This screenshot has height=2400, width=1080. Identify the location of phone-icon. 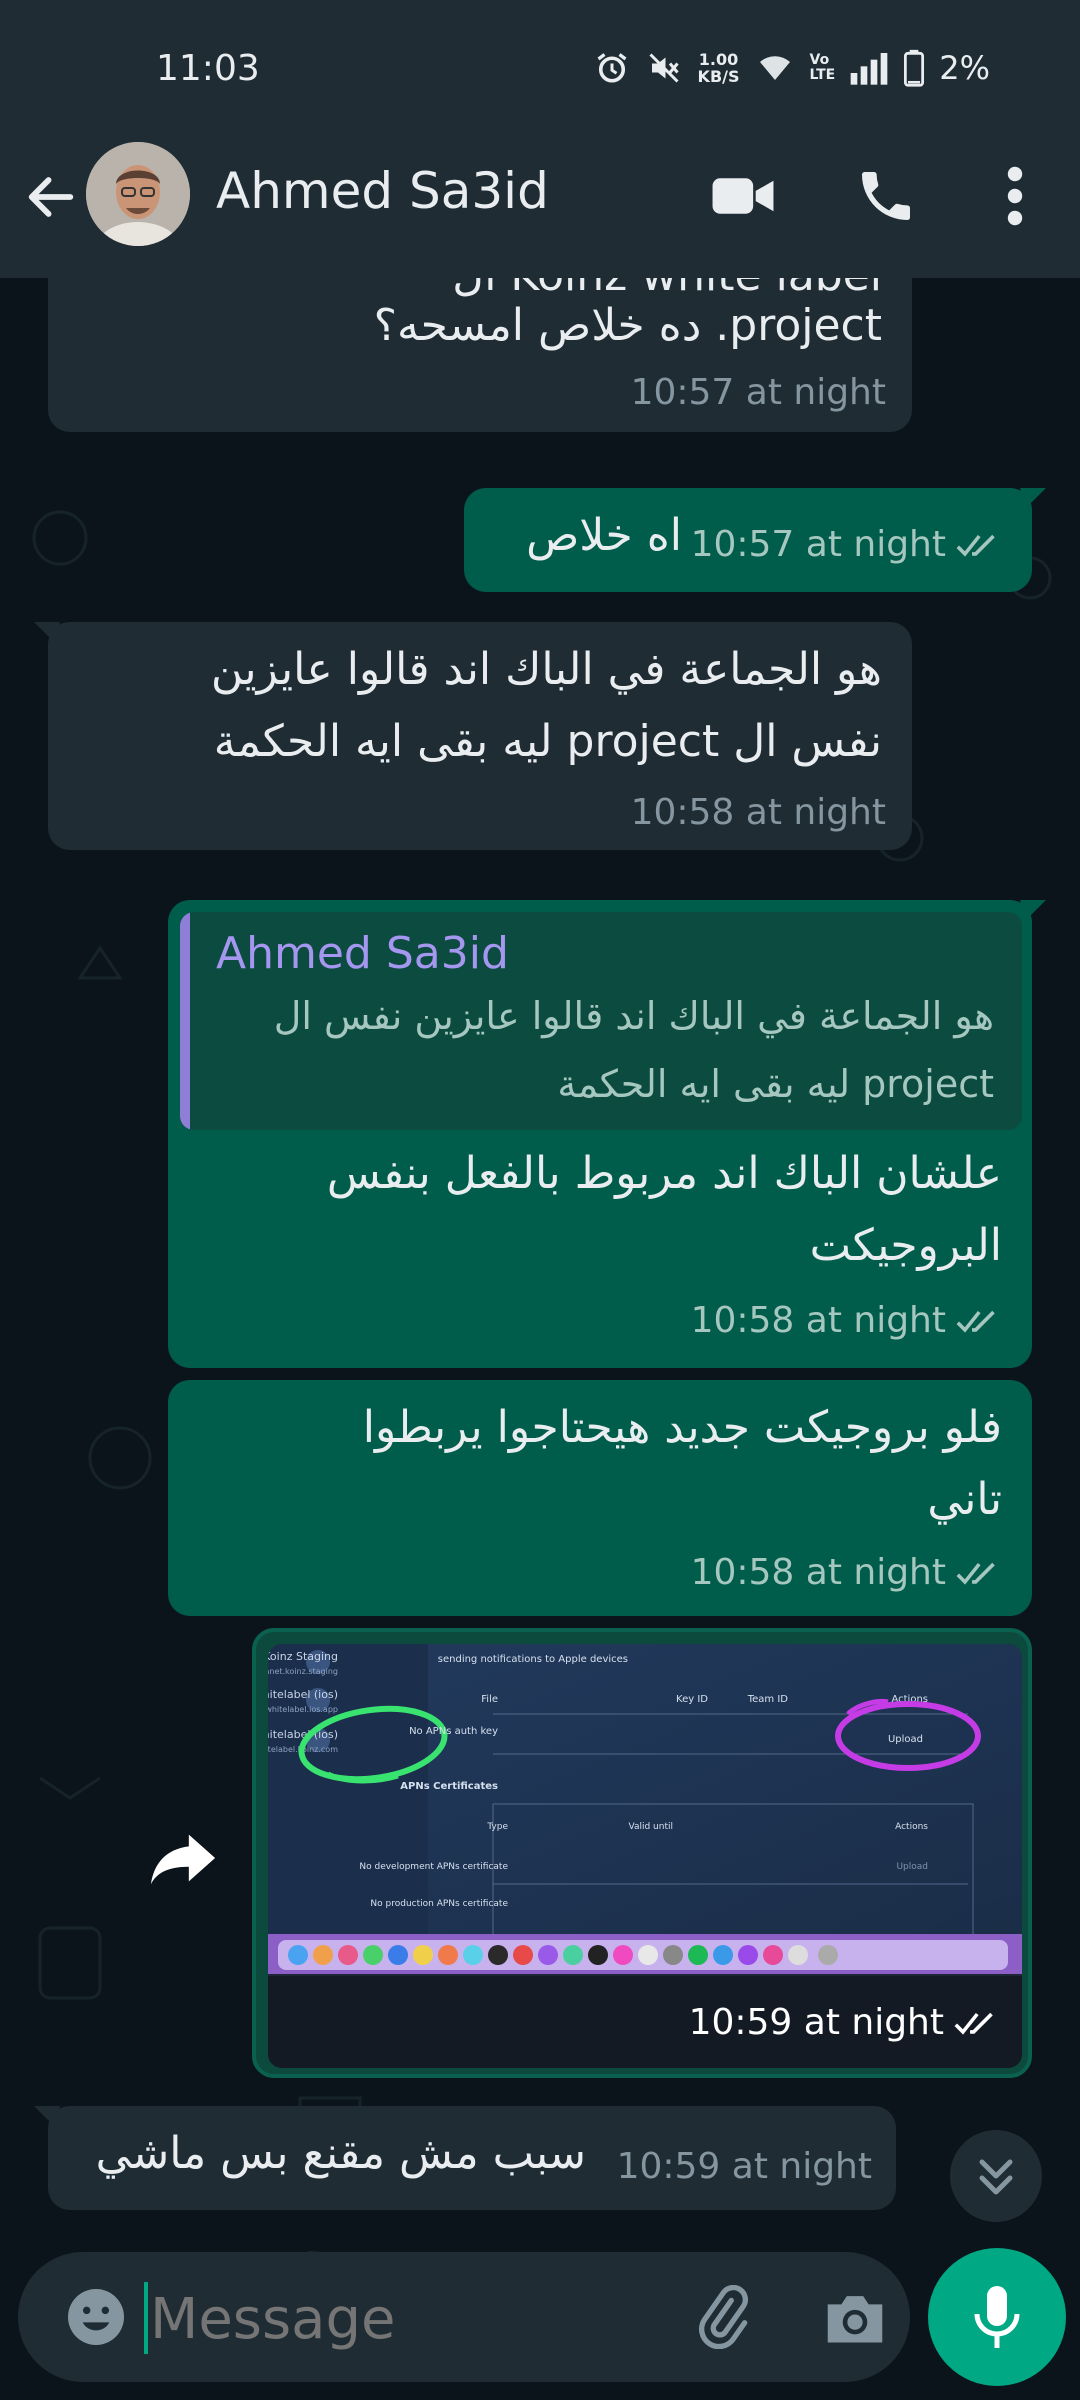
(886, 196).